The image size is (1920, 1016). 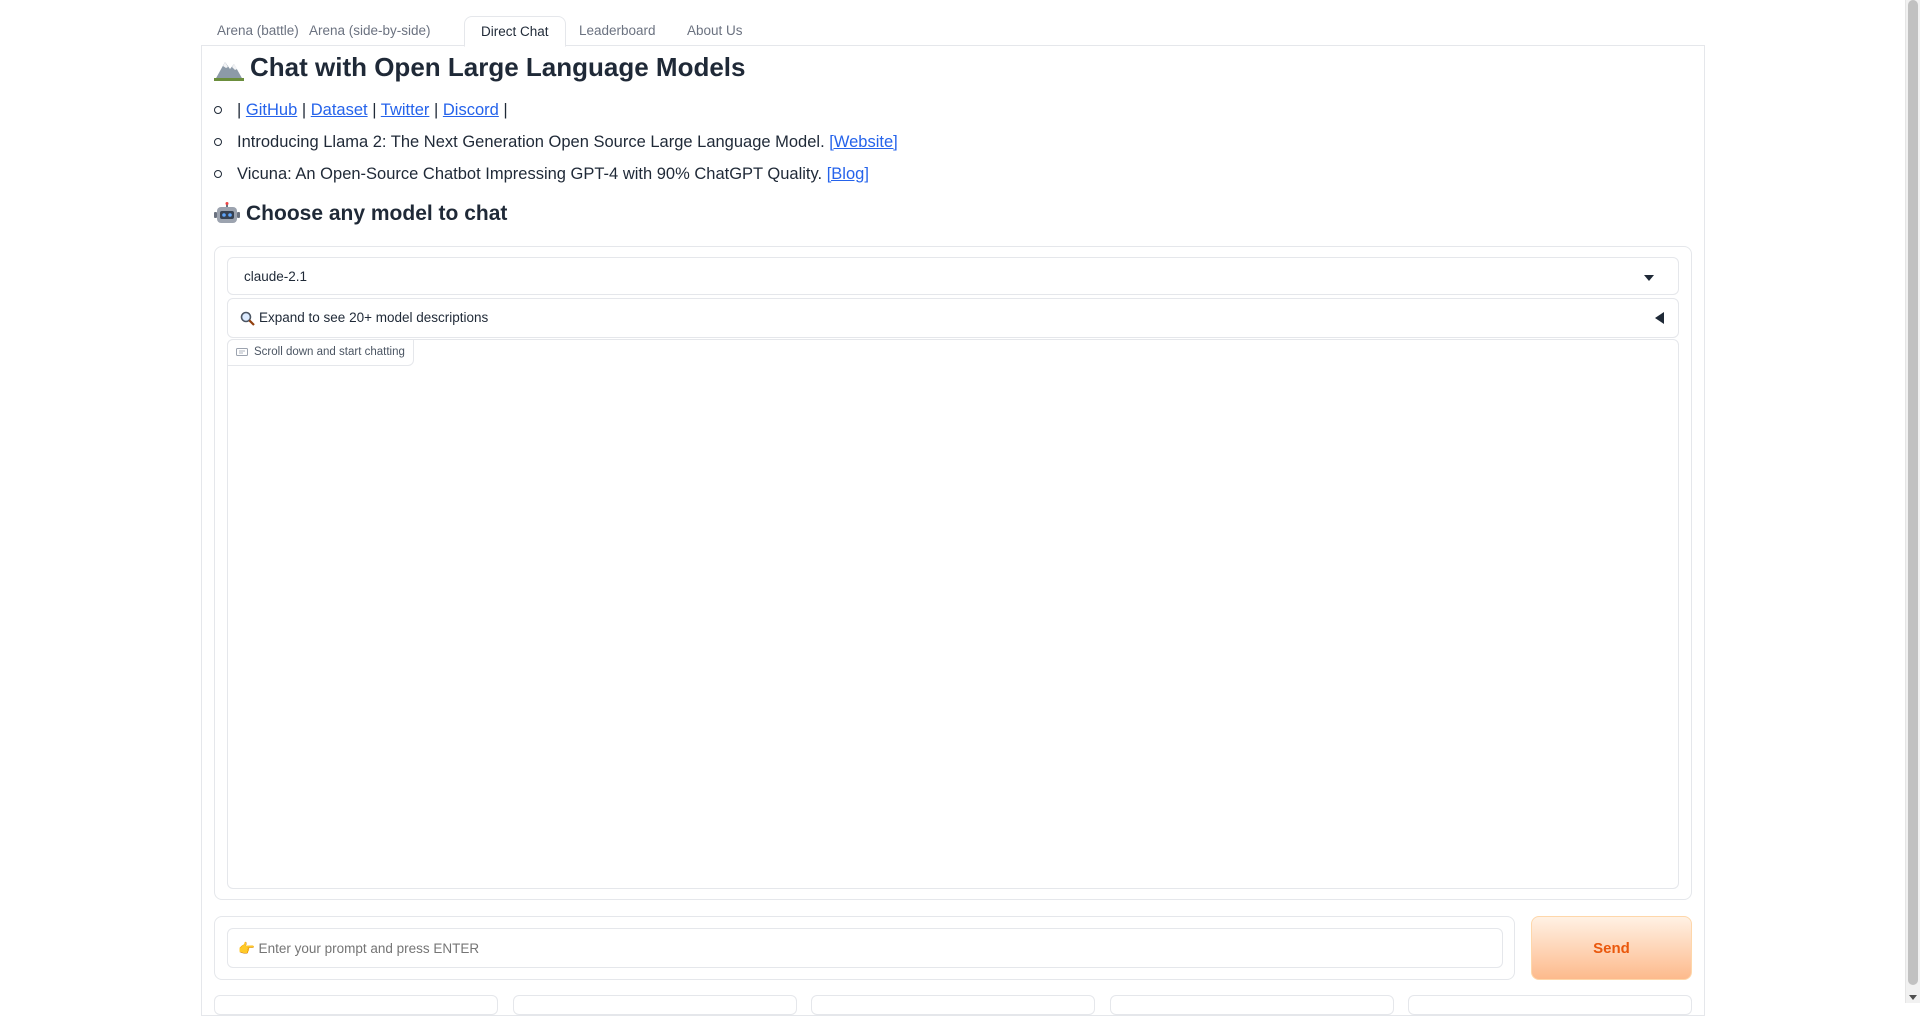 I want to click on prompt-input, so click(x=865, y=948).